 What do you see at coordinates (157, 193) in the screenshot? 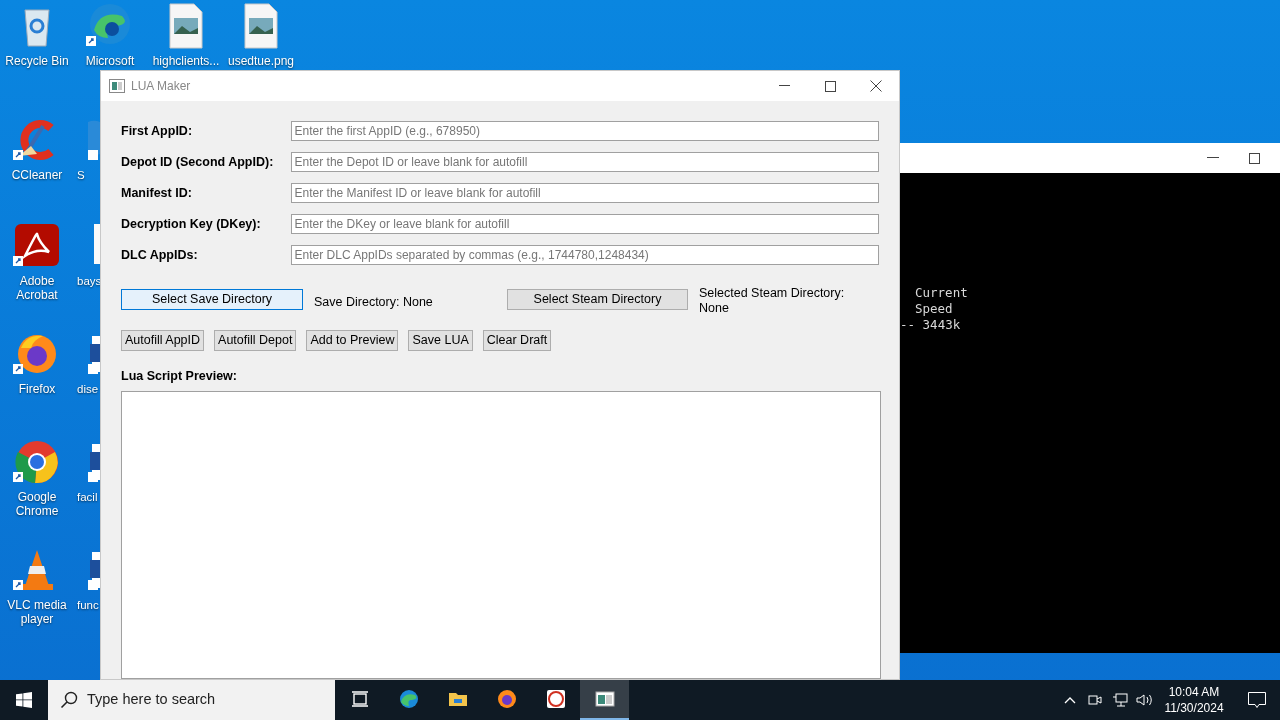
I see `field-label: Manifest ID:` at bounding box center [157, 193].